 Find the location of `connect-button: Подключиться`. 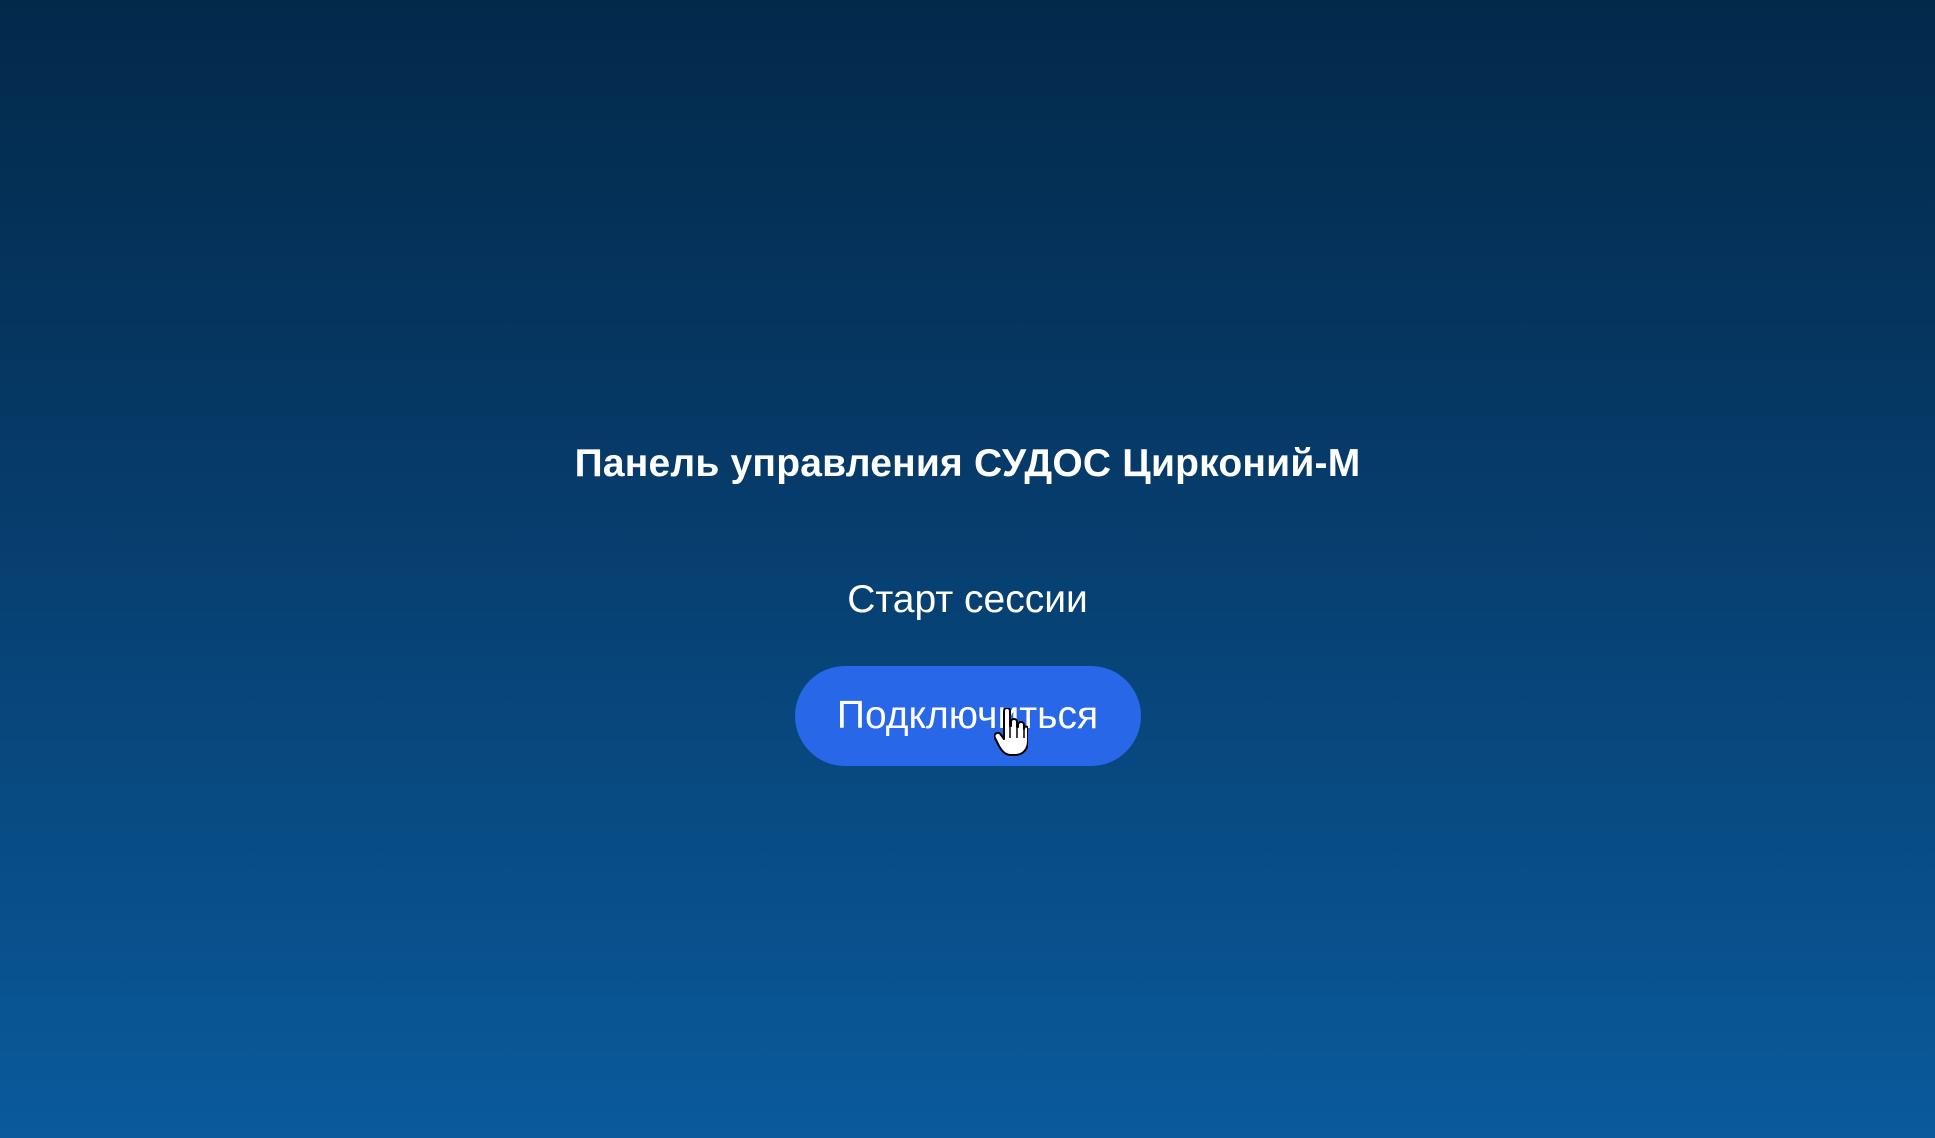

connect-button: Подключиться is located at coordinates (967, 716).